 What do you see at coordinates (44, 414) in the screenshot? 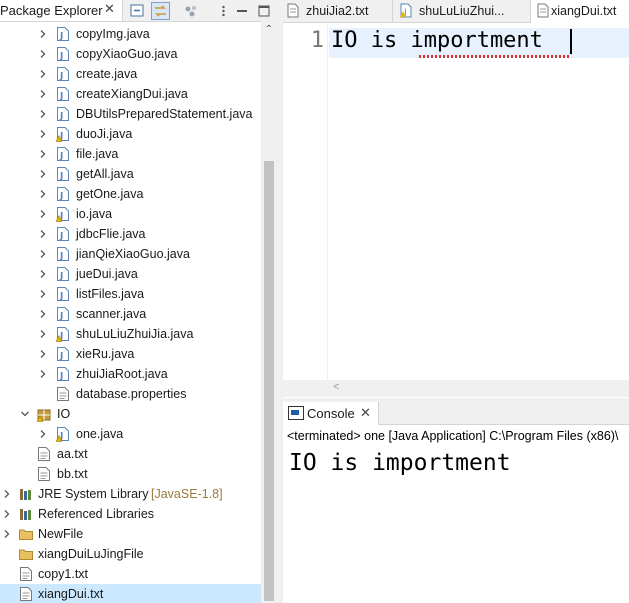
I see `package-icon` at bounding box center [44, 414].